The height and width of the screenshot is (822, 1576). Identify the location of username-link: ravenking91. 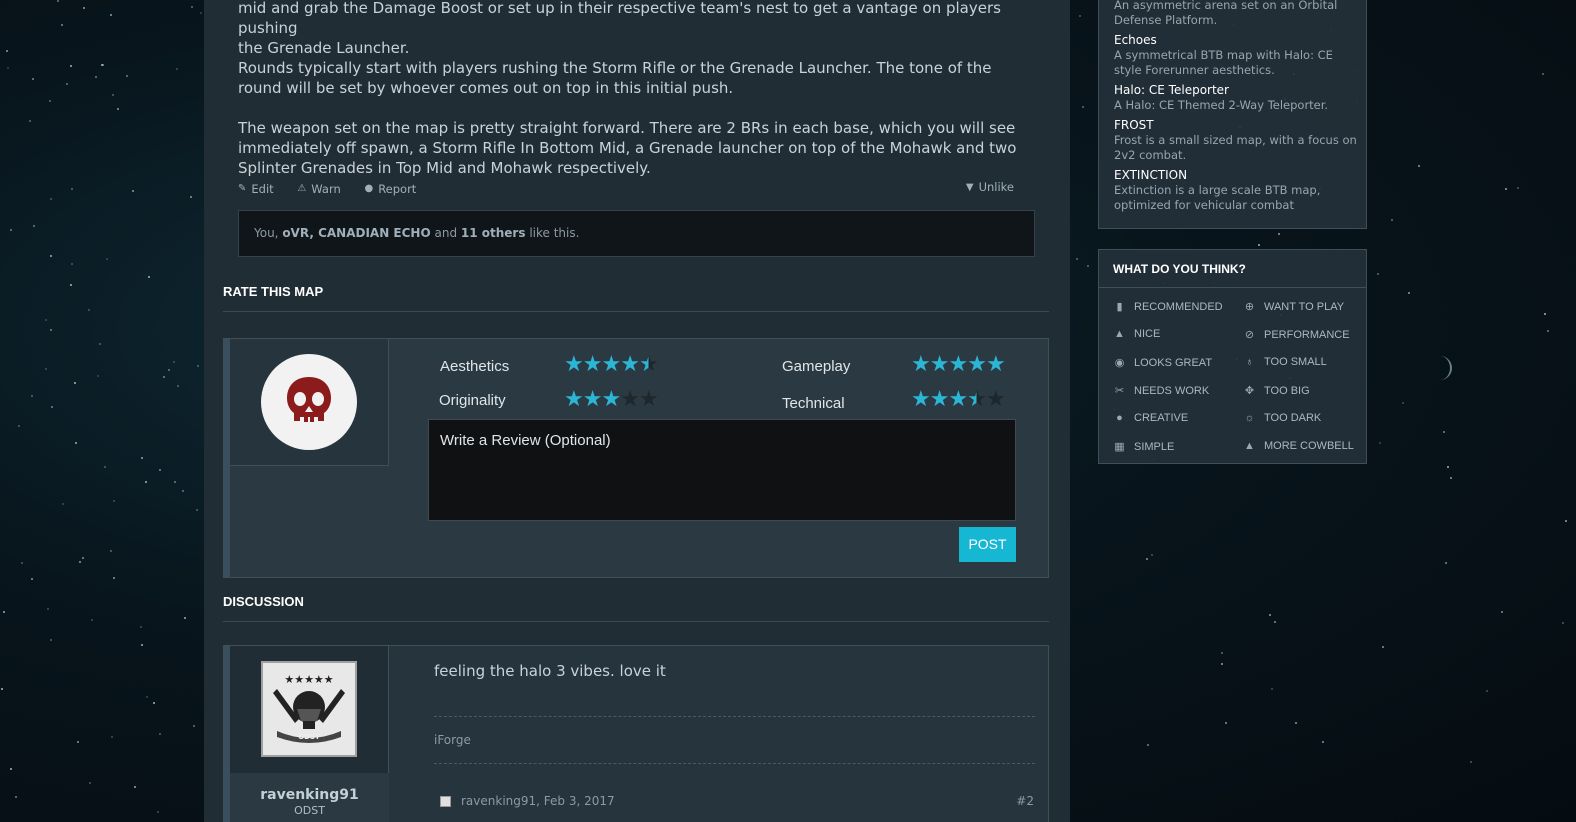
(309, 795).